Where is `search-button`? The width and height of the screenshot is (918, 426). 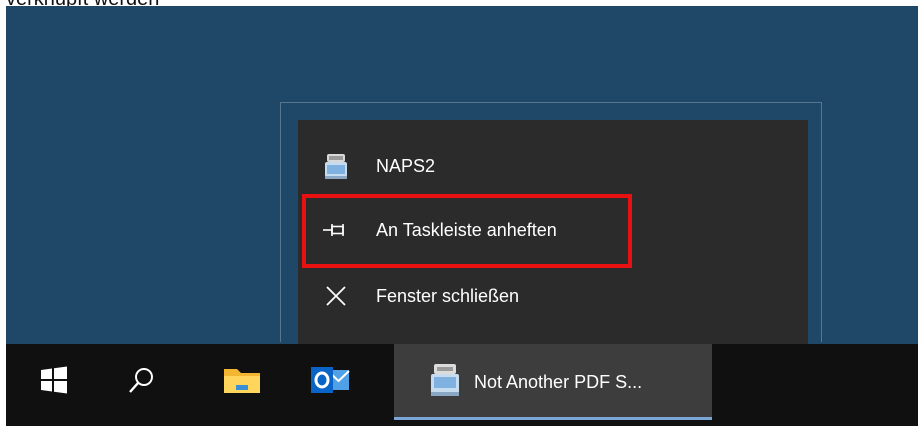
search-button is located at coordinates (142, 382).